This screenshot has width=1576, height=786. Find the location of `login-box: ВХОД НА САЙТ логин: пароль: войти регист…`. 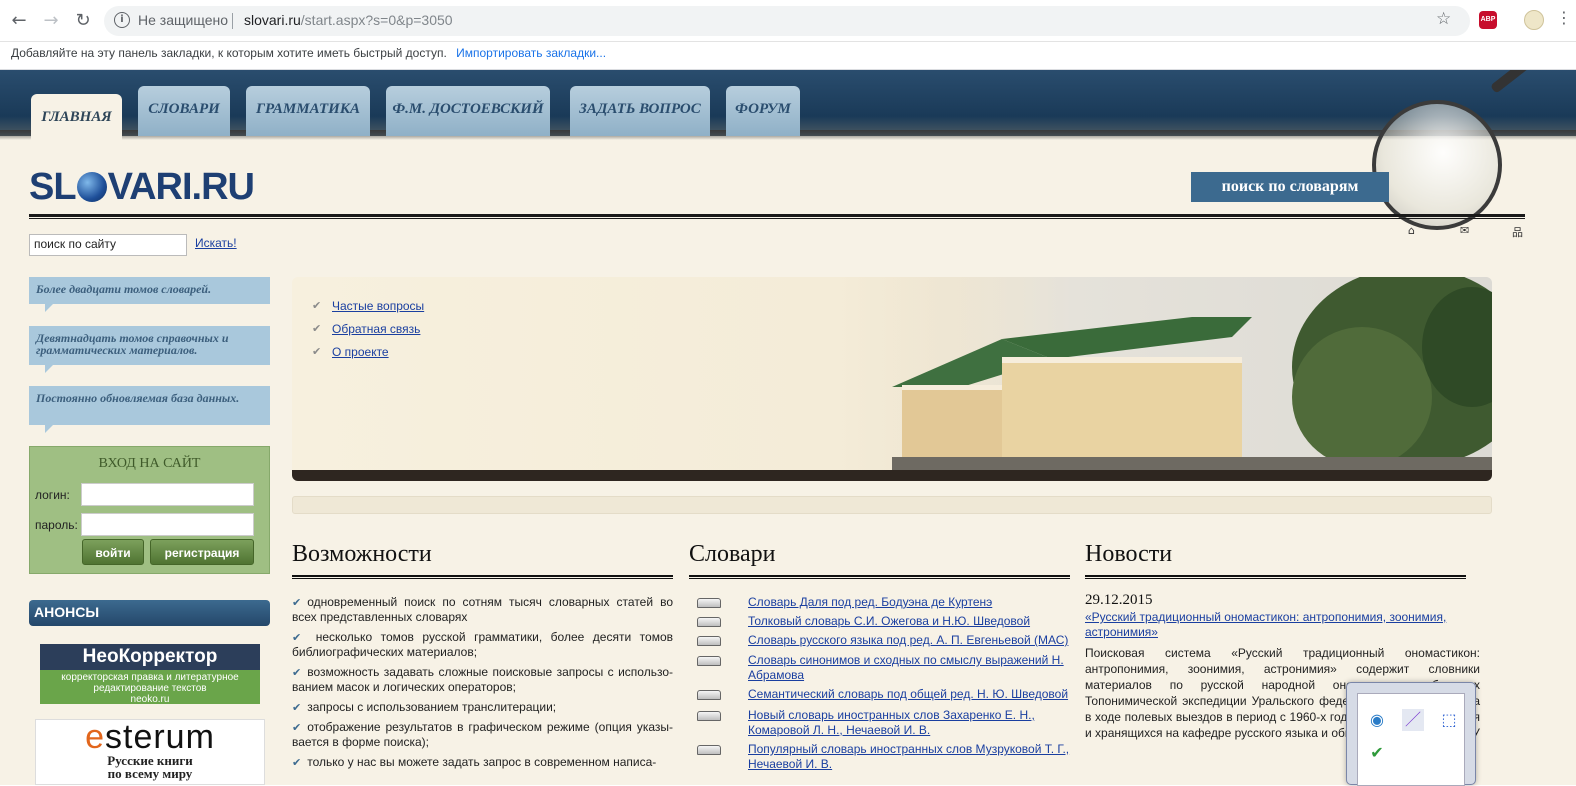

login-box: ВХОД НА САЙТ логин: пароль: войти регист… is located at coordinates (149, 510).